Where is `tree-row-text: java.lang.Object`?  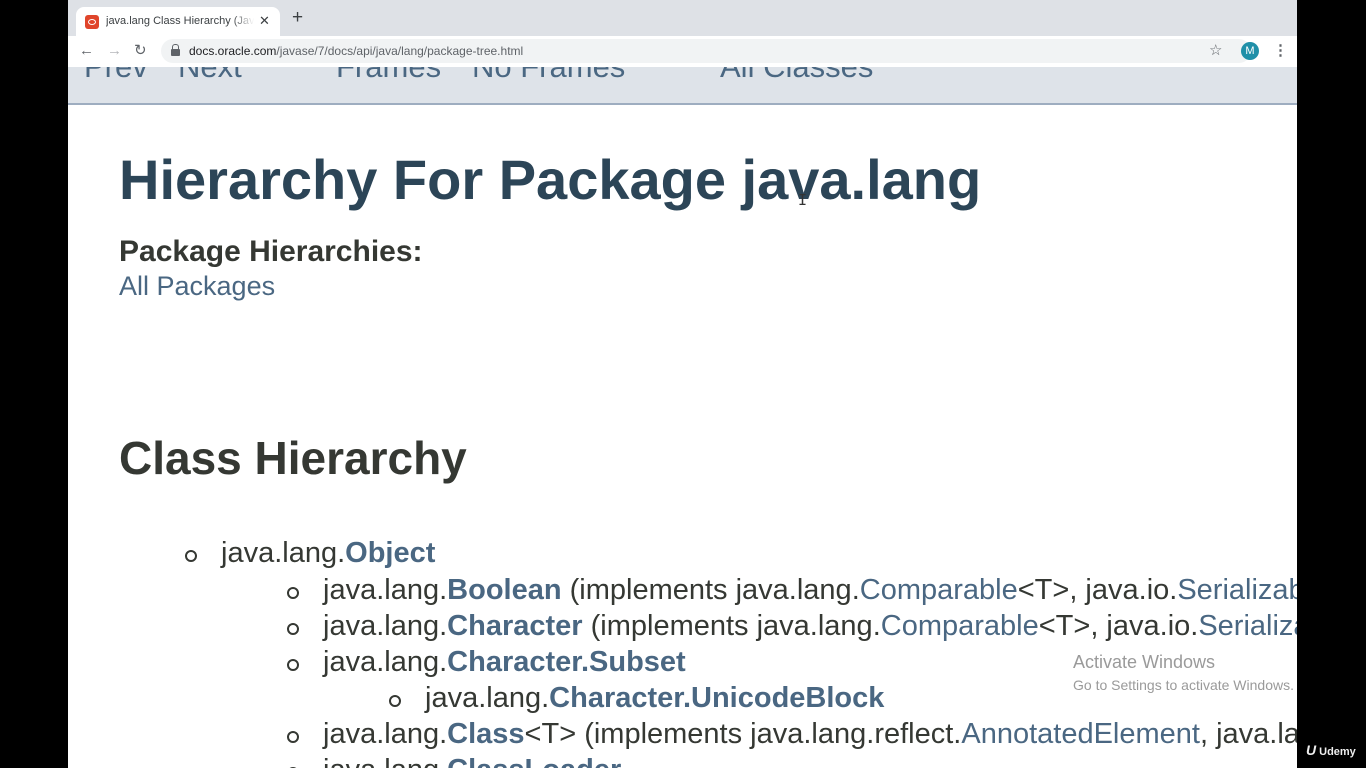 tree-row-text: java.lang.Object is located at coordinates (328, 553).